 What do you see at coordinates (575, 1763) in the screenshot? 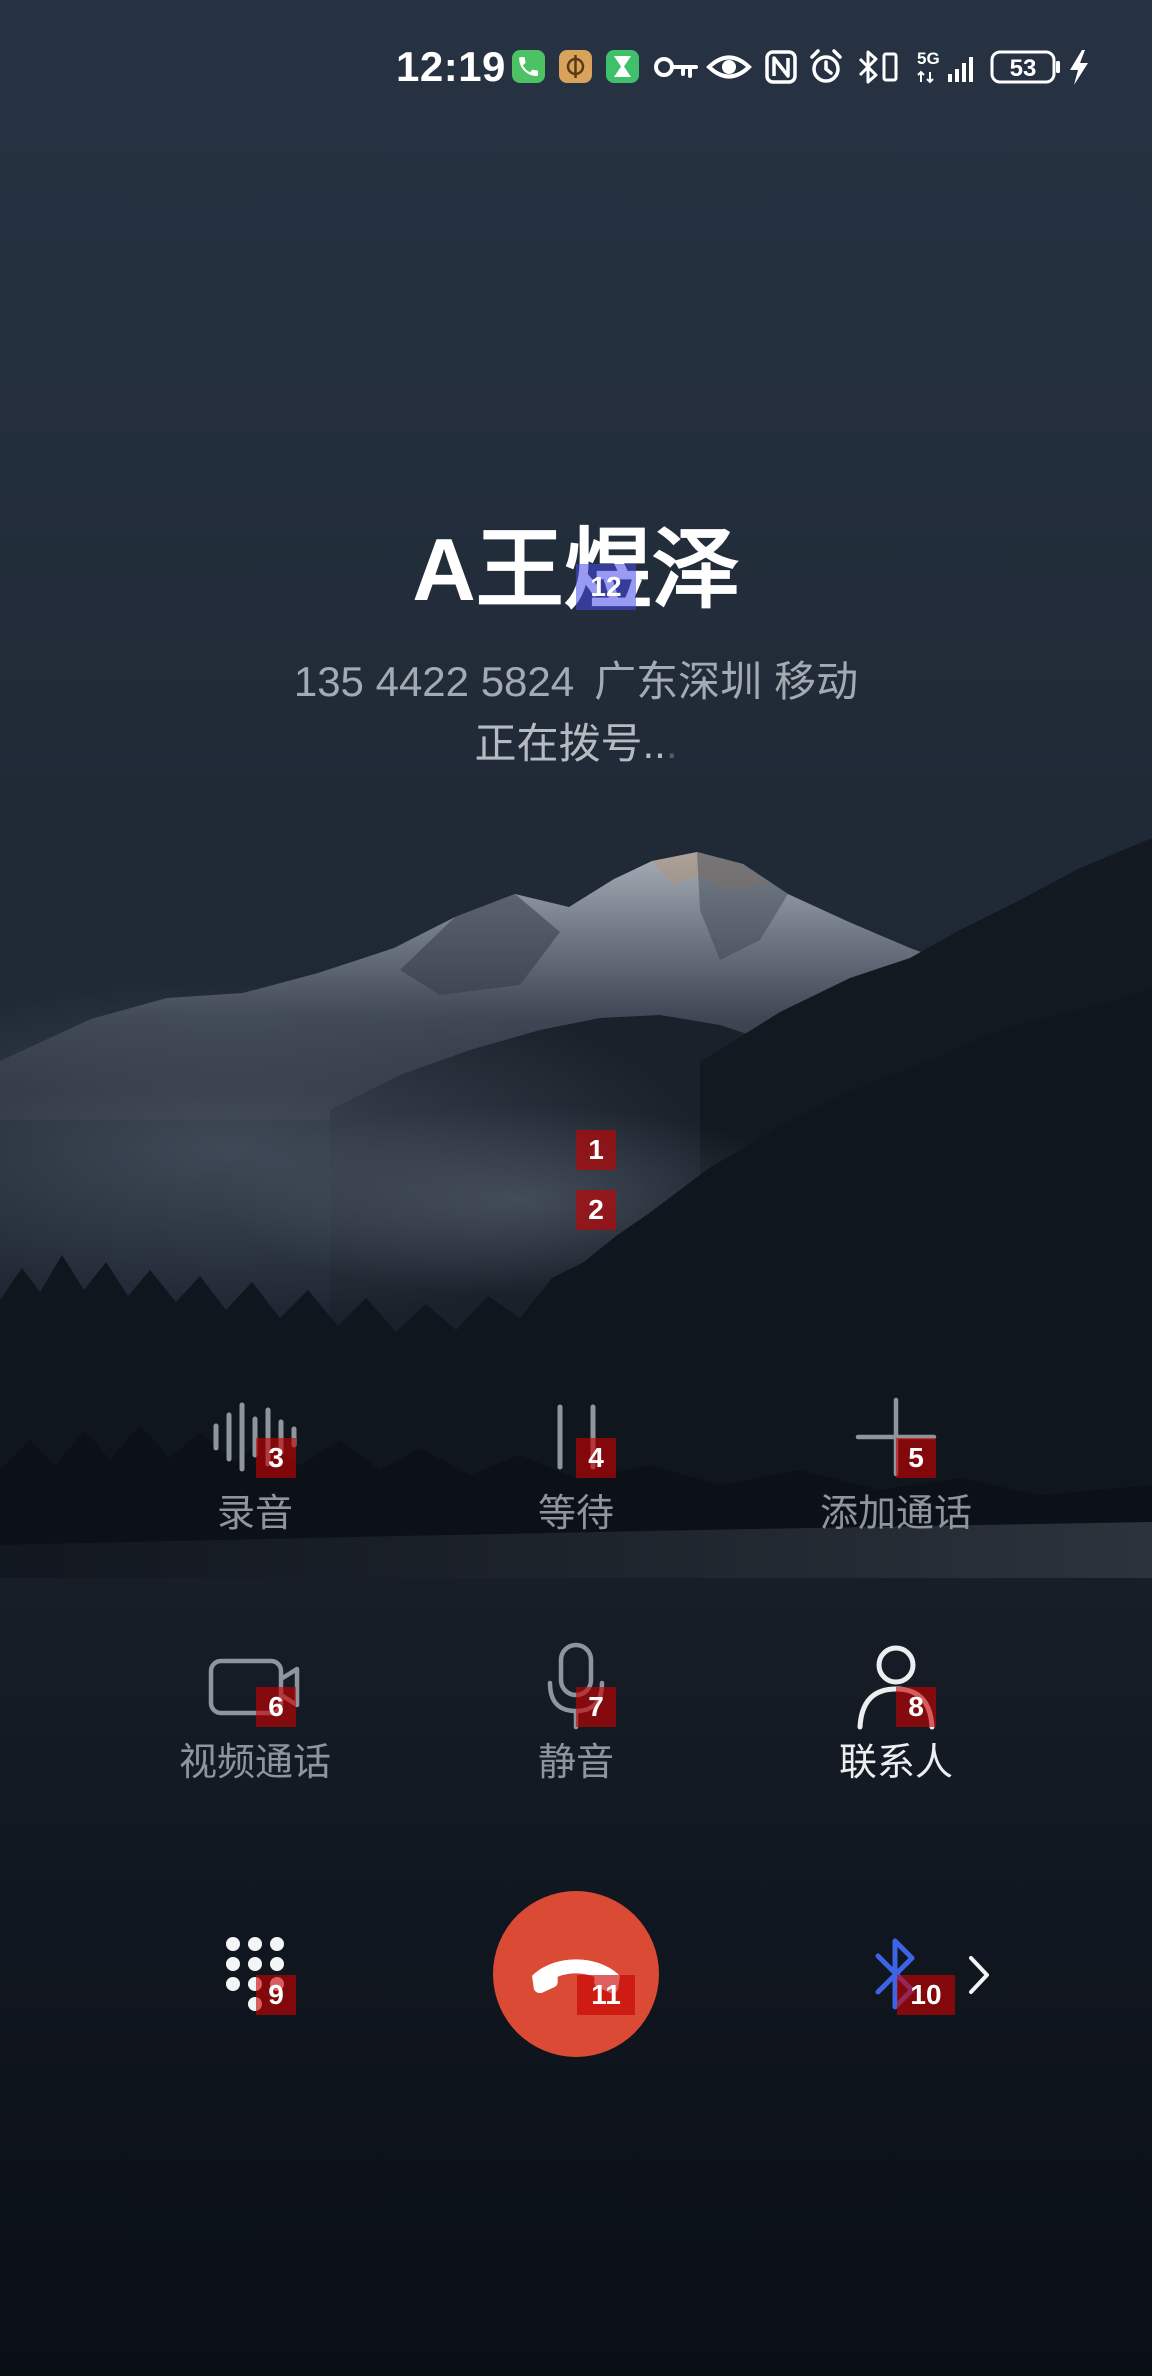
I see `mute-label: 静音` at bounding box center [575, 1763].